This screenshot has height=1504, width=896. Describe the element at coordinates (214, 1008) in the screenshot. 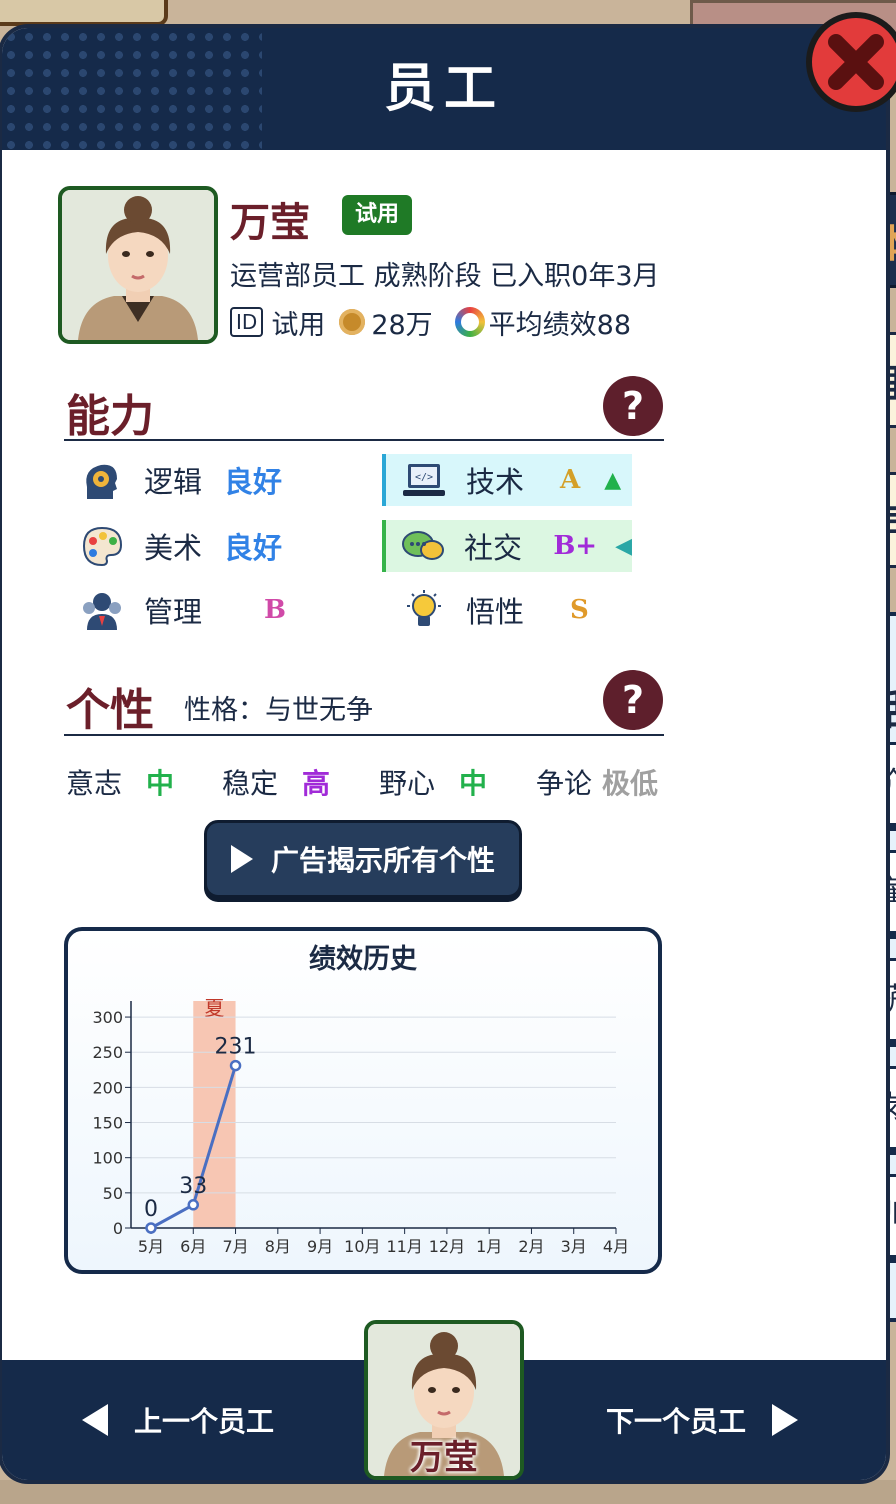

I see `season-label: 夏` at that location.